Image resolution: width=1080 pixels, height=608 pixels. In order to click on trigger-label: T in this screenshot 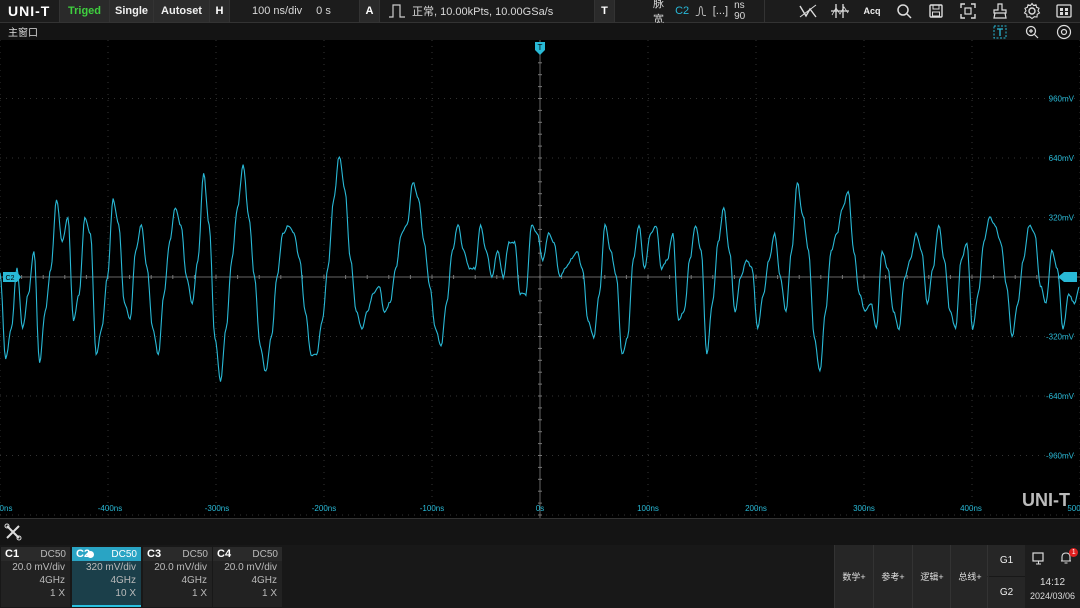, I will do `click(605, 11)`.